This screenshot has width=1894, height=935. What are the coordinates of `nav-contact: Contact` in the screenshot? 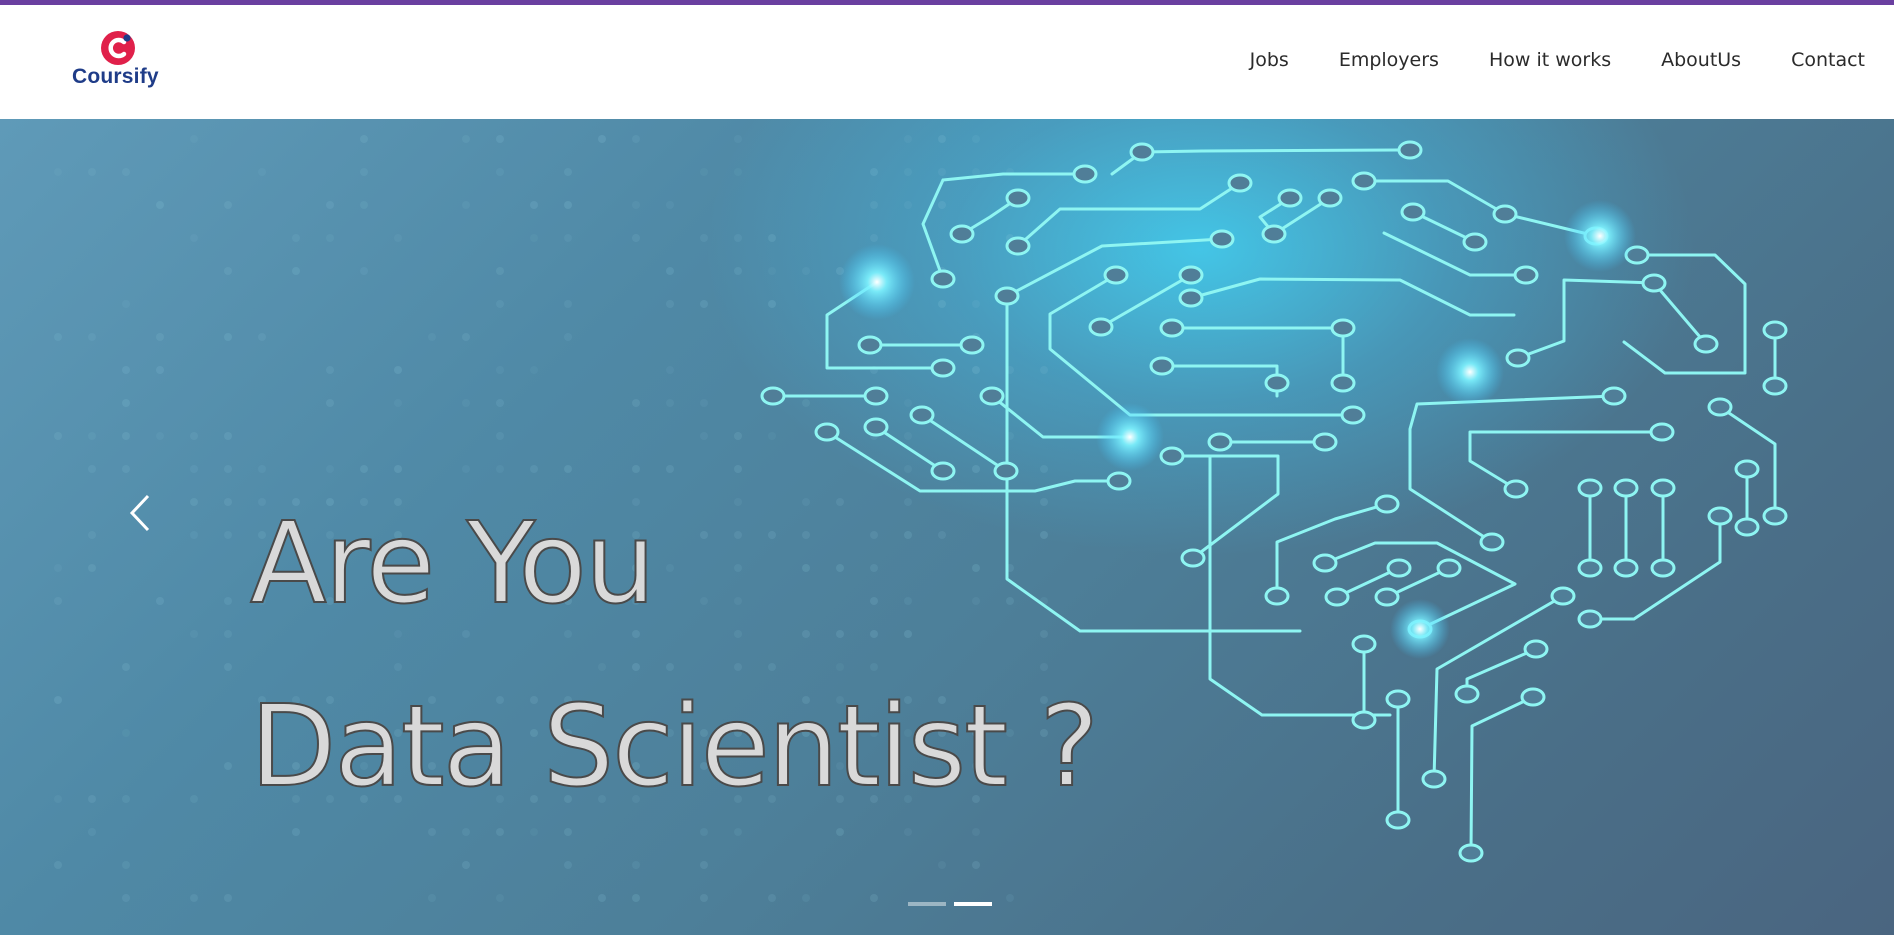 It's located at (1828, 60).